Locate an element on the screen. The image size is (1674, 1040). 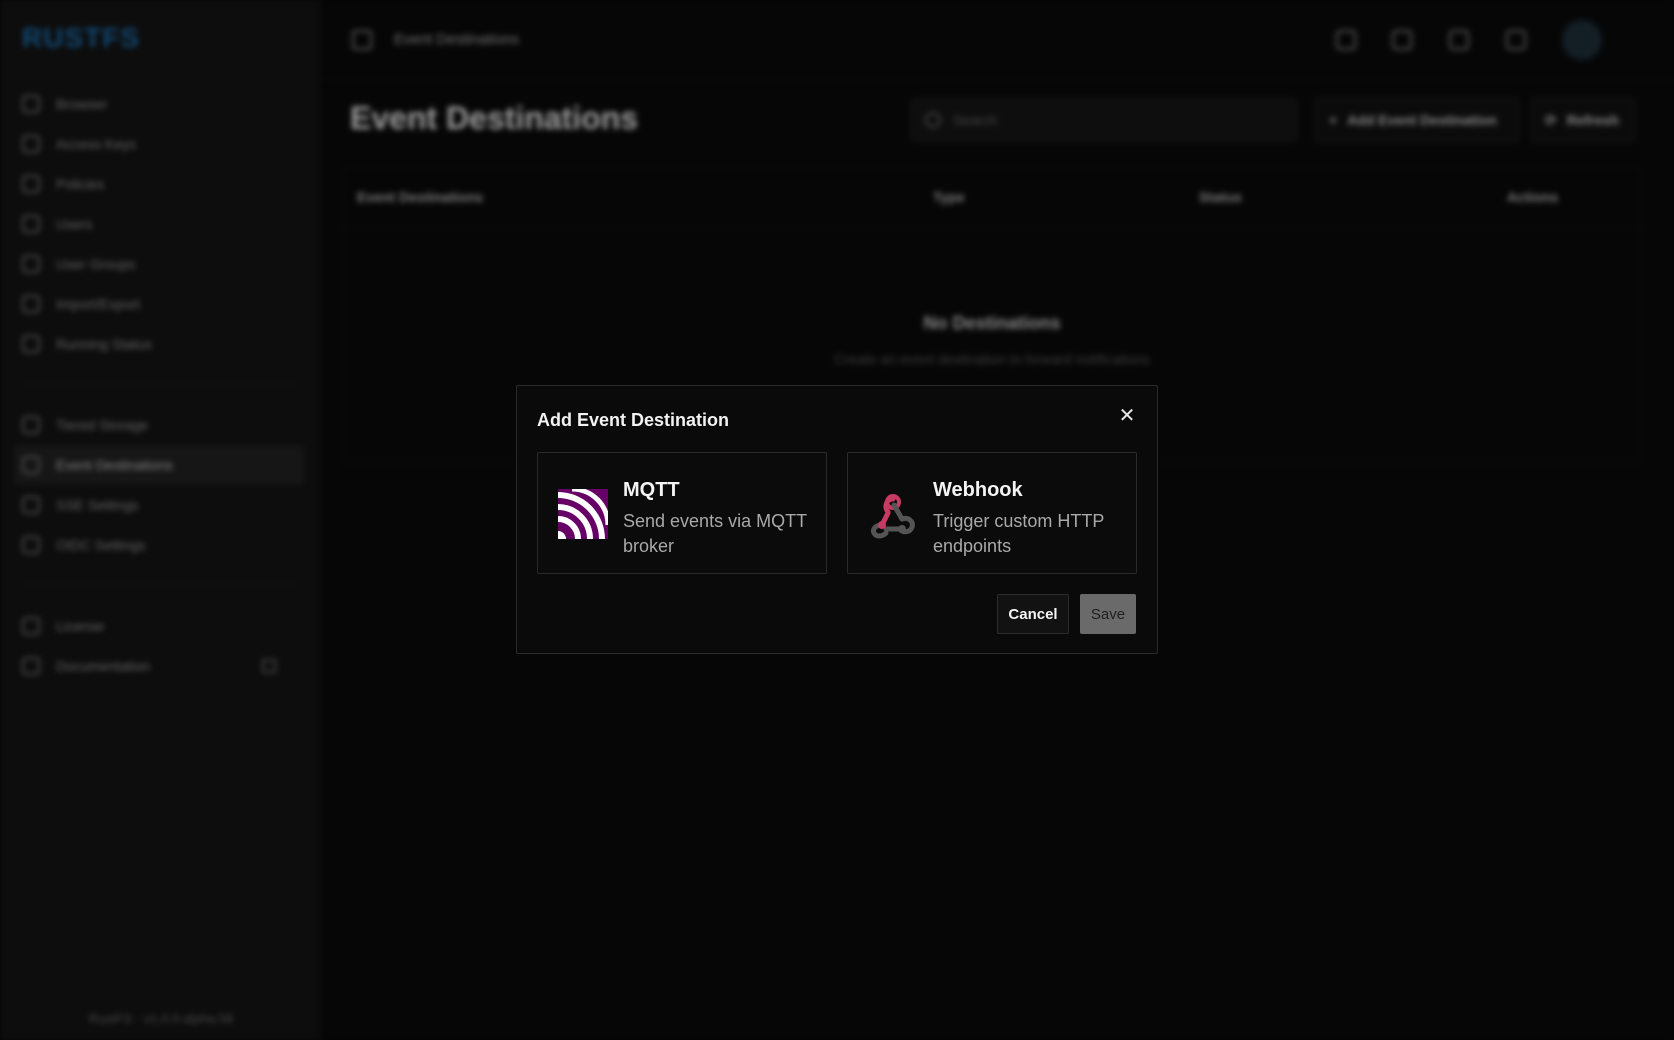
webhook-icon is located at coordinates (893, 516).